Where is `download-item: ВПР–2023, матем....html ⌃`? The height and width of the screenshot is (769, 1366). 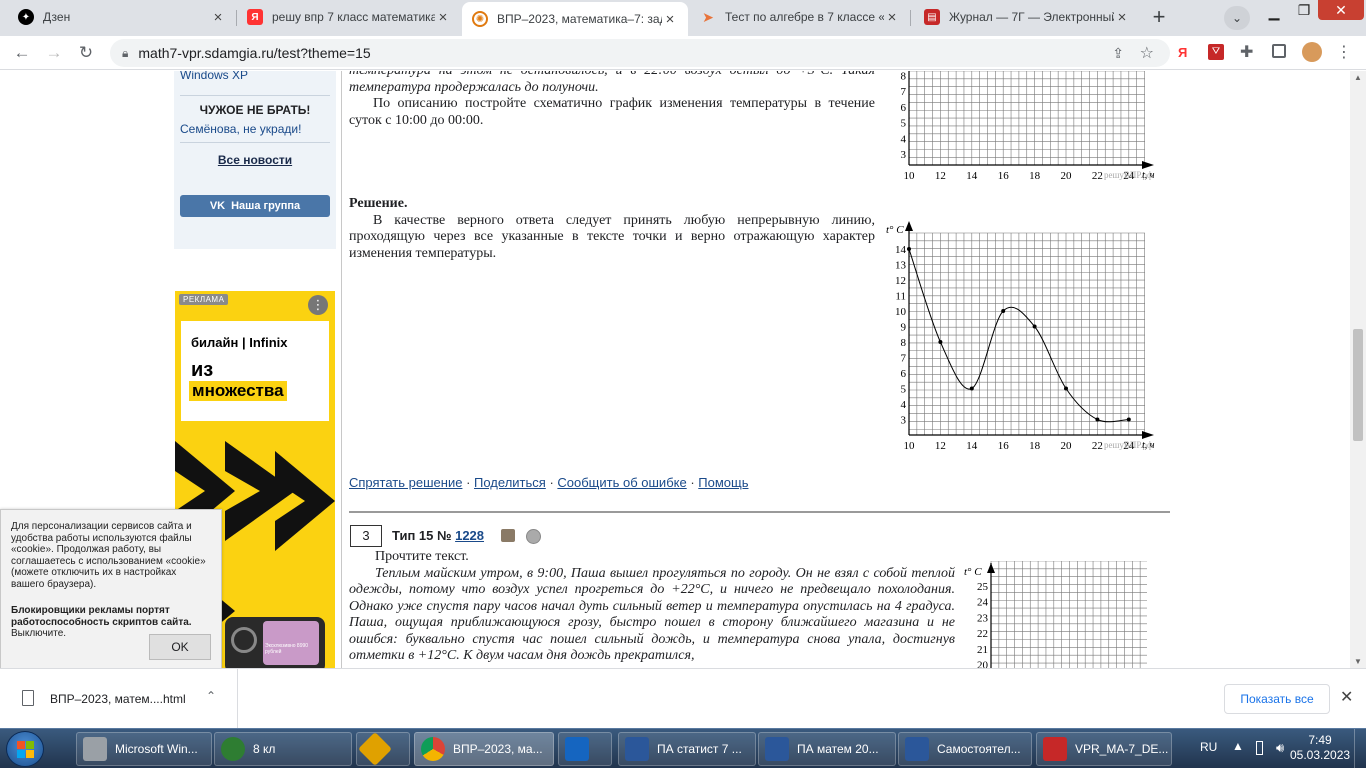 download-item: ВПР–2023, матем....html ⌃ is located at coordinates (119, 699).